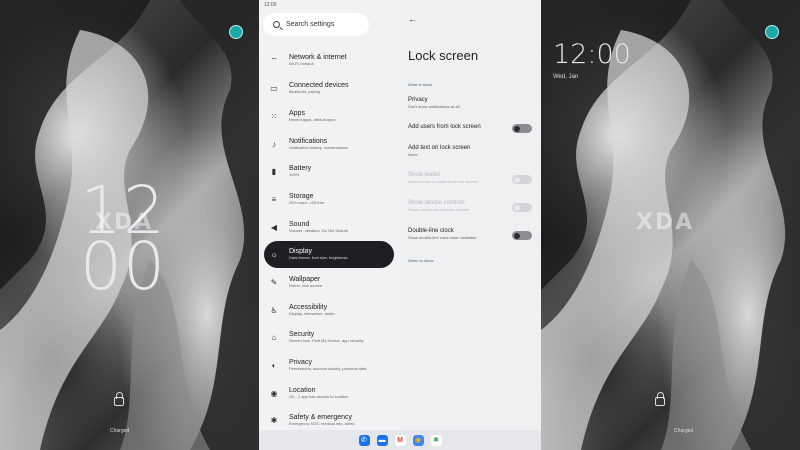  Describe the element at coordinates (592, 54) in the screenshot. I see `right-clock: 12:00` at that location.